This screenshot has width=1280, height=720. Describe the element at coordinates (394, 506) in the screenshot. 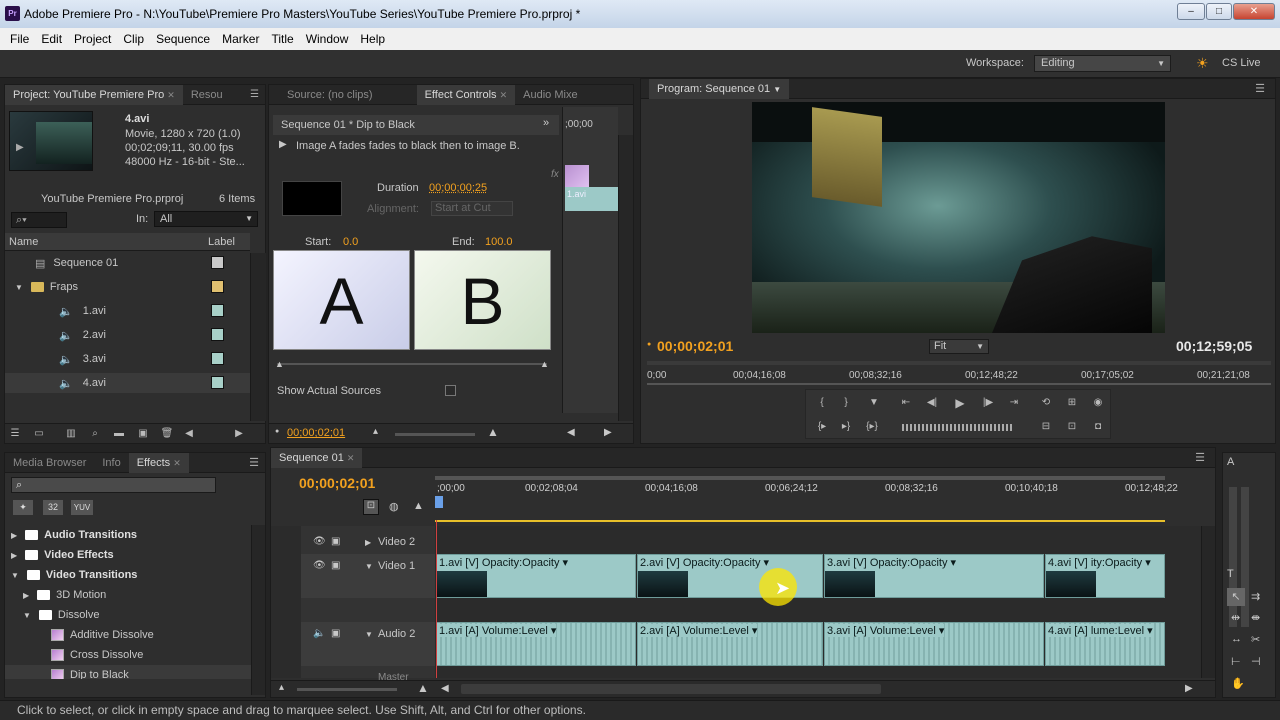

I see `markers-icon: ◍` at that location.